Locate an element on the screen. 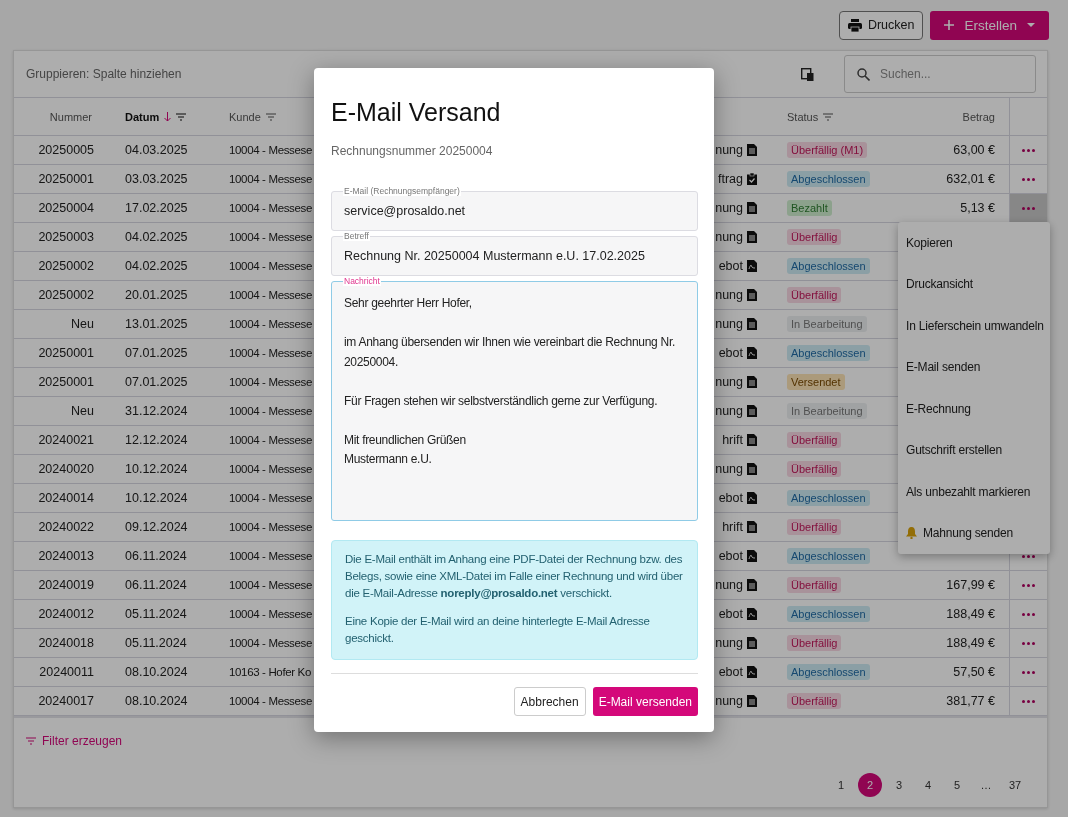  amount-cell: 57,50 € is located at coordinates (974, 672).